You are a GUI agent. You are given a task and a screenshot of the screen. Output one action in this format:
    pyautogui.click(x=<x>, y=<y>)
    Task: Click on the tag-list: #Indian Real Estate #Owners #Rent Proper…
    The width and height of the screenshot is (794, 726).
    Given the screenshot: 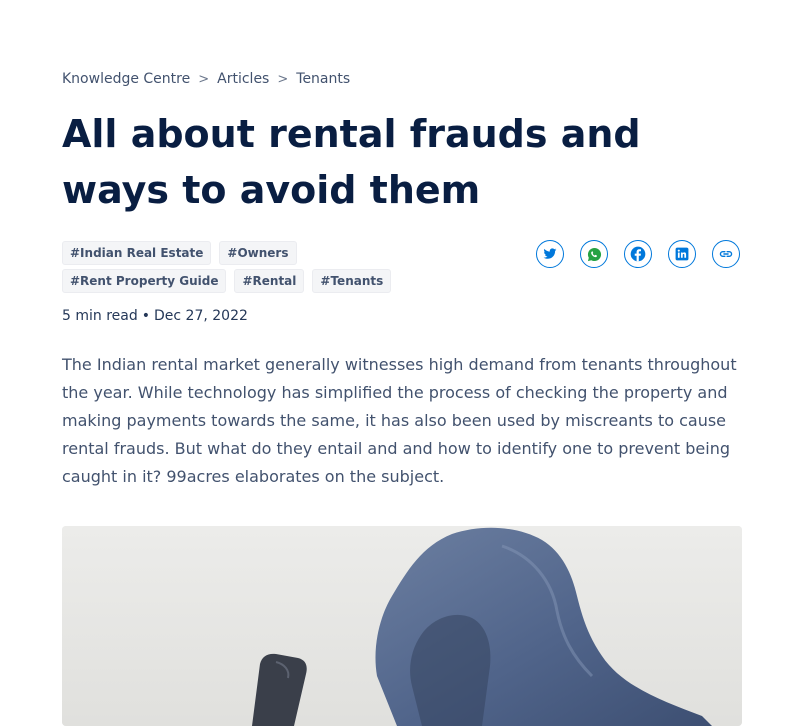 What is the action you would take?
    pyautogui.click(x=252, y=267)
    